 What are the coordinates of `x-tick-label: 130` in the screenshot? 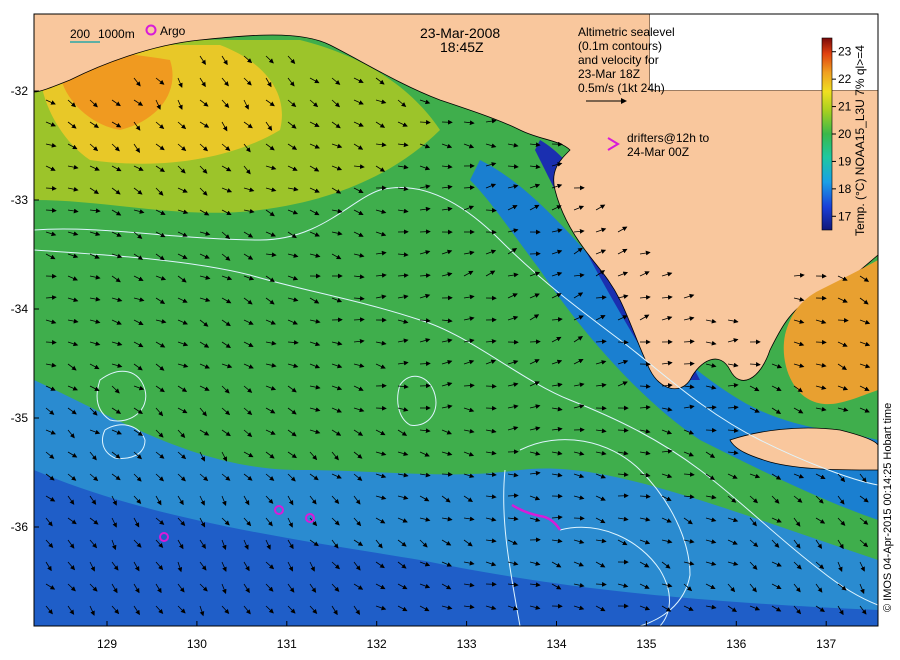 It's located at (197, 644).